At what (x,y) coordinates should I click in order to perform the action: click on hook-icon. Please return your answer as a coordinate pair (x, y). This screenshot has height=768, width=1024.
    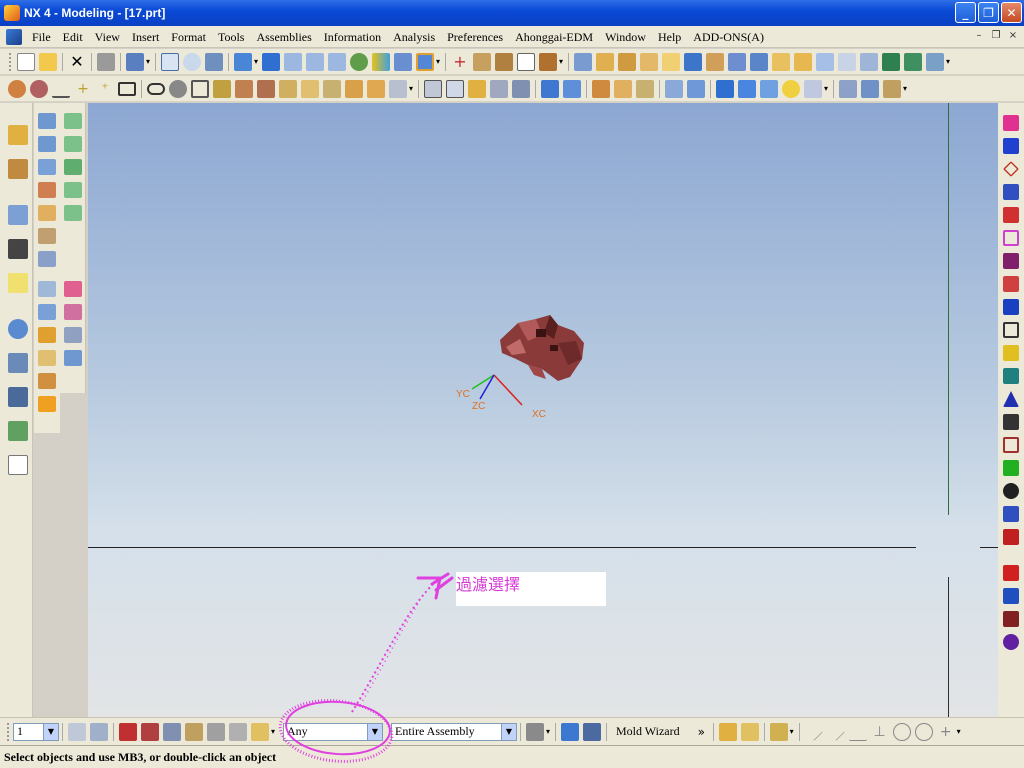
    Looking at the image, I should click on (1011, 619).